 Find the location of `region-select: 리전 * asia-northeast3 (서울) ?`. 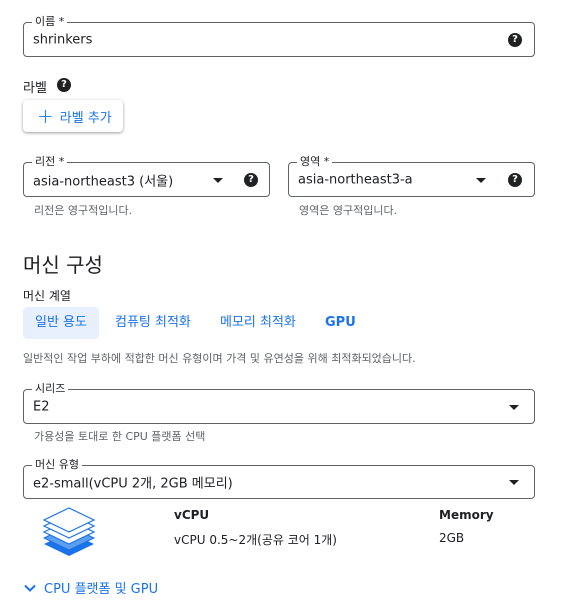

region-select: 리전 * asia-northeast3 (서울) ? is located at coordinates (146, 176).